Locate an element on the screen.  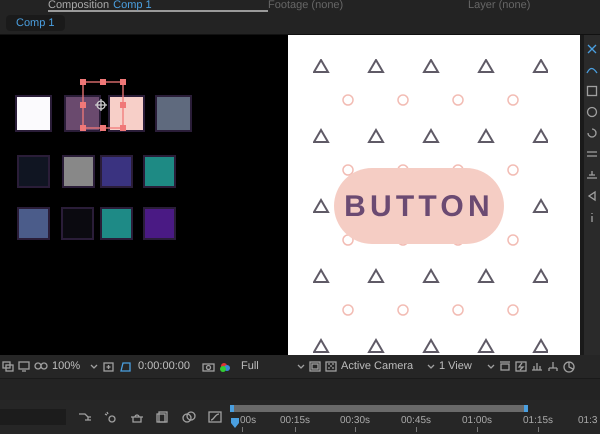
graph-editor-icon is located at coordinates (215, 417).